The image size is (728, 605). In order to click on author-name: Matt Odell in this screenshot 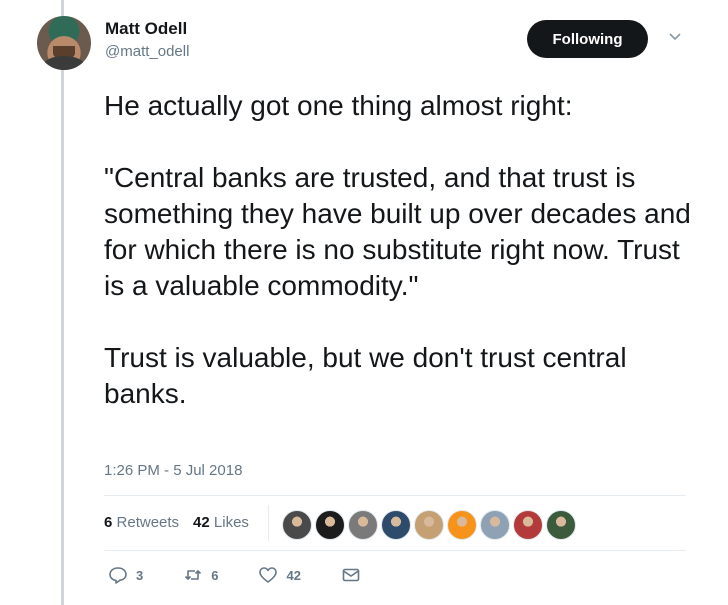, I will do `click(146, 29)`.